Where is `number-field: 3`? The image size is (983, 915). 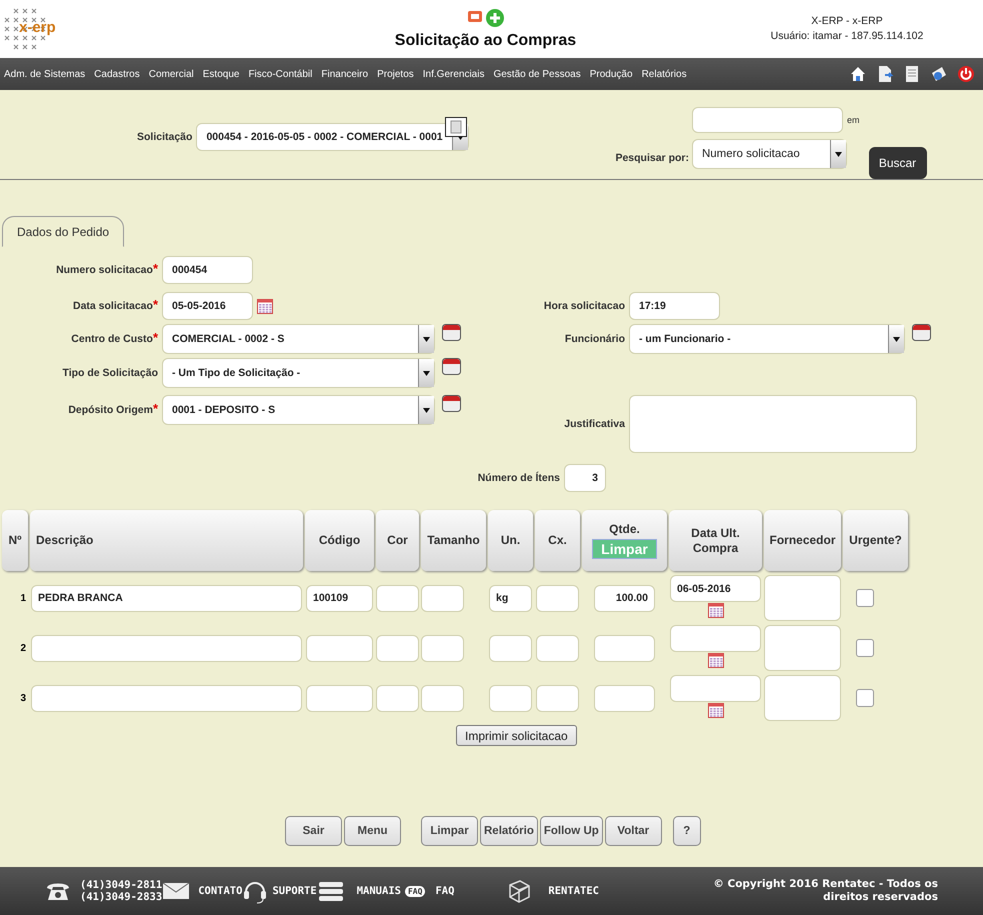 number-field: 3 is located at coordinates (585, 478).